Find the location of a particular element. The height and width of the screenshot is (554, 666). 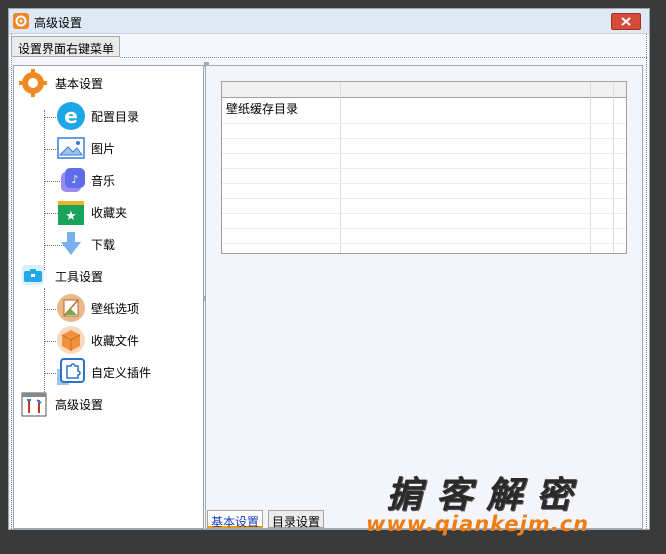

tree-node-music: ♪ 音乐 is located at coordinates (108, 180).